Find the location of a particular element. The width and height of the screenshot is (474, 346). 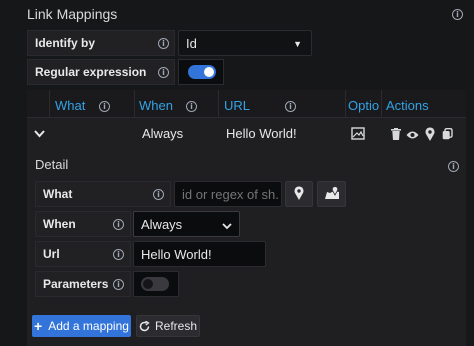

identify-by-label: Identify by is located at coordinates (101, 43).